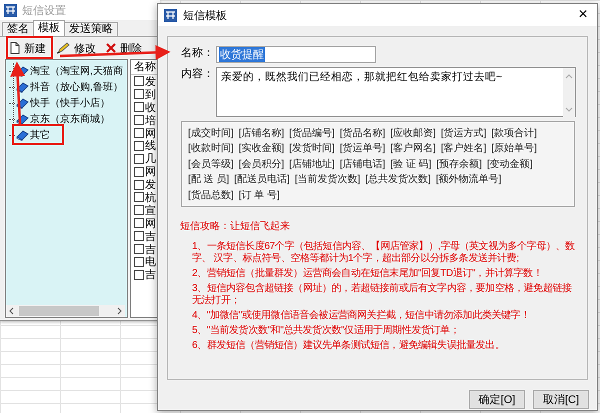 The width and height of the screenshot is (600, 413). What do you see at coordinates (583, 15) in the screenshot?
I see `close-button: ×` at bounding box center [583, 15].